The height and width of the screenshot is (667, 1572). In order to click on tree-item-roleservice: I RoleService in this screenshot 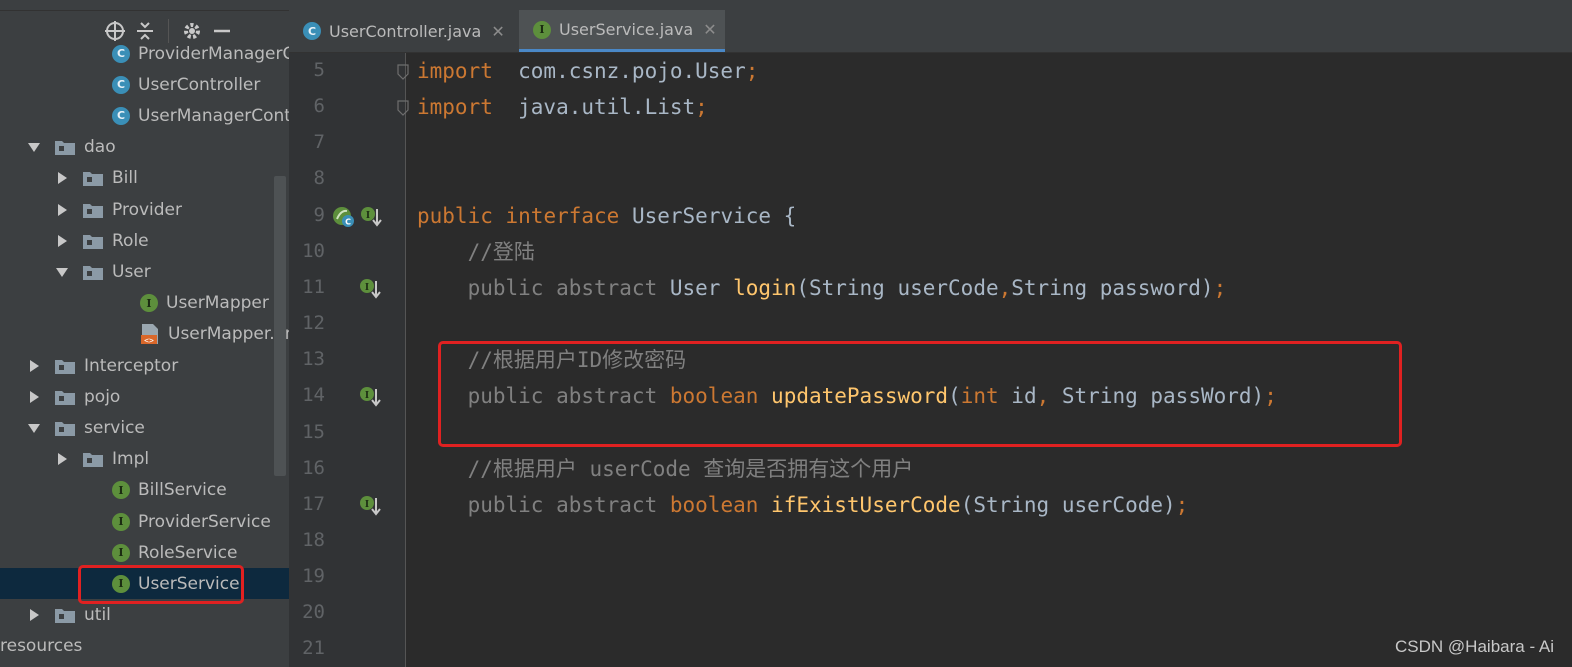, I will do `click(144, 552)`.